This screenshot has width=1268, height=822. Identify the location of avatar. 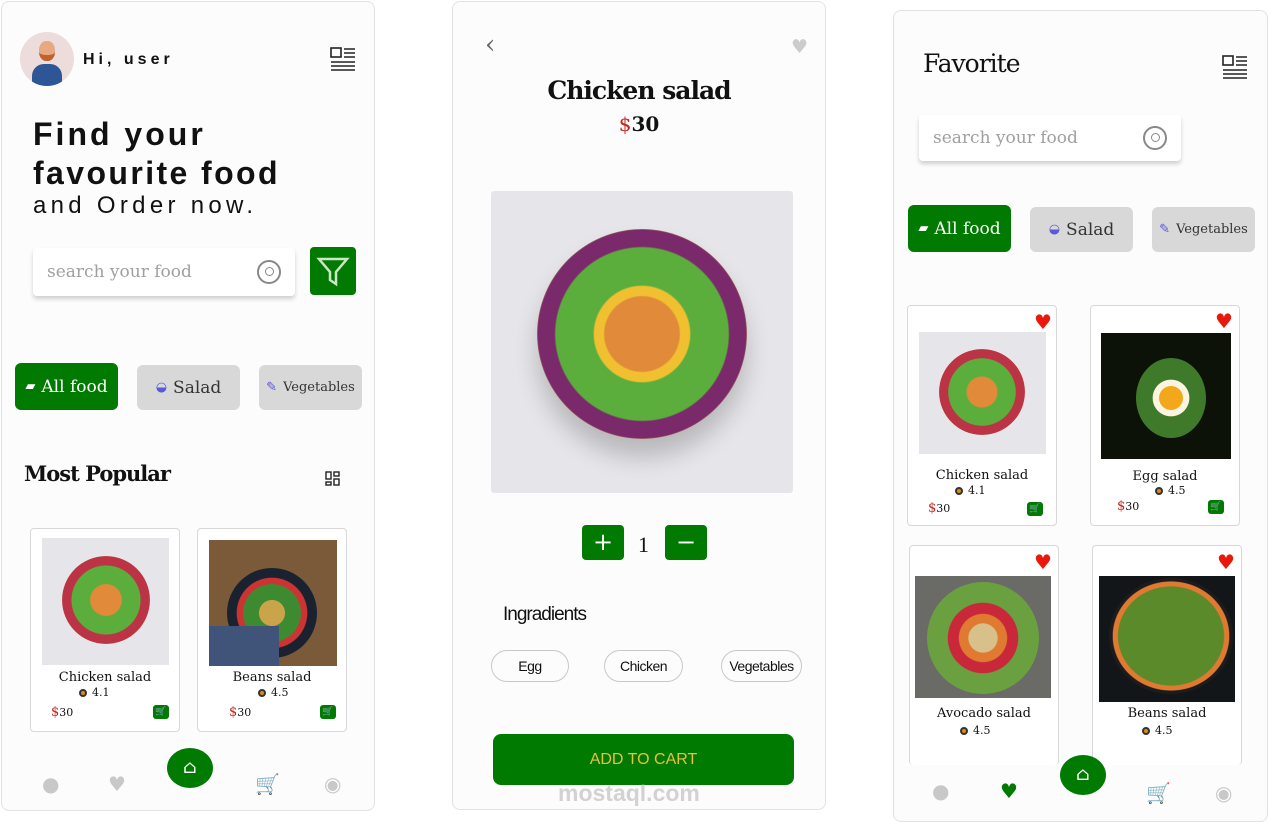
(47, 59).